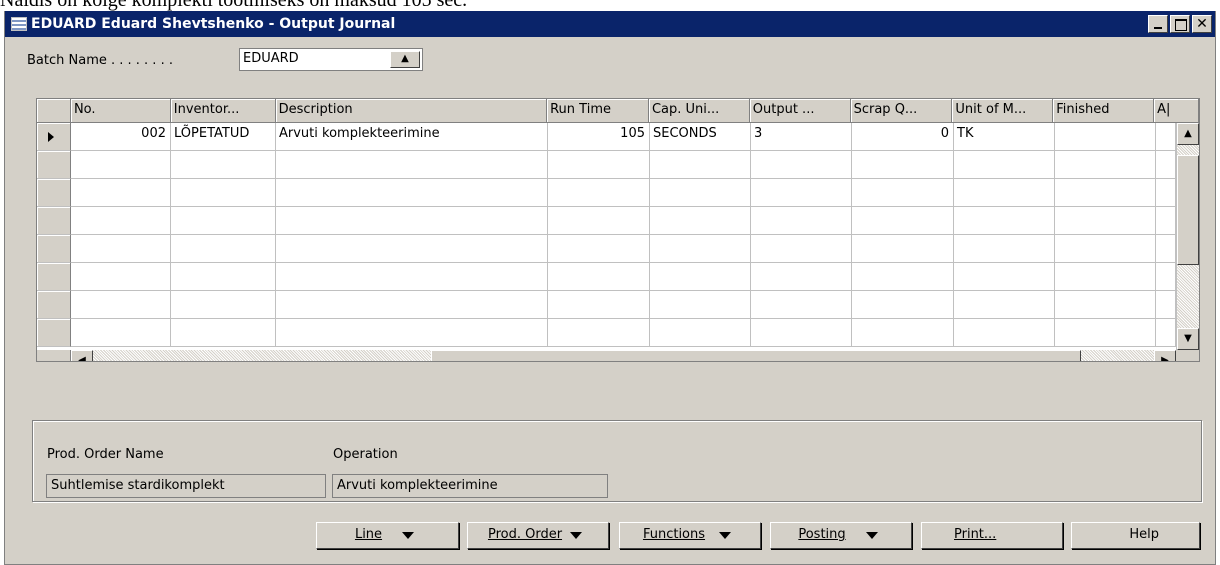 The height and width of the screenshot is (565, 1220). What do you see at coordinates (1158, 24) in the screenshot?
I see `minimize-button` at bounding box center [1158, 24].